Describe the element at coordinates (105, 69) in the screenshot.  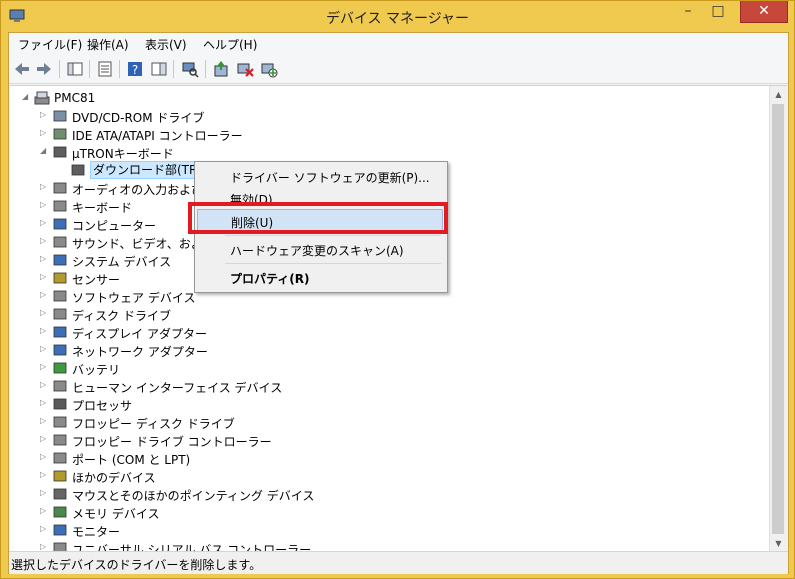
I see `properties-icon` at that location.